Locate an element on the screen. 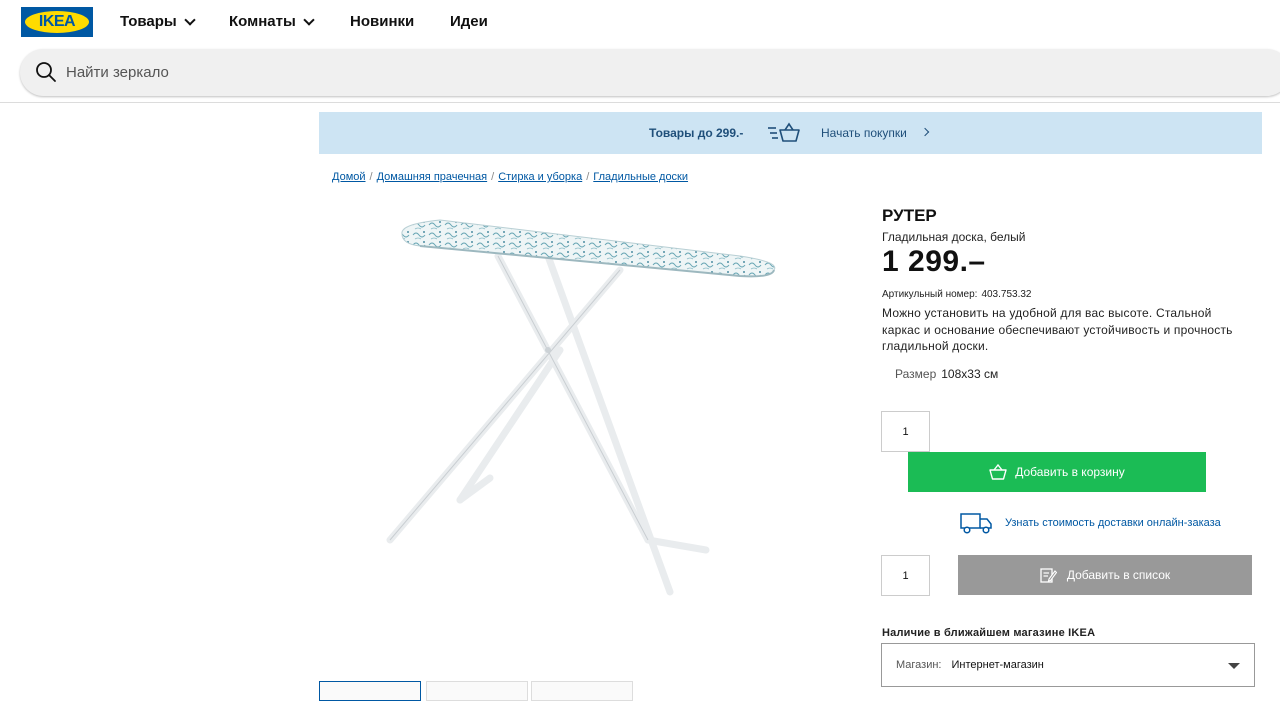 The image size is (1280, 701). search-icon is located at coordinates (46, 72).